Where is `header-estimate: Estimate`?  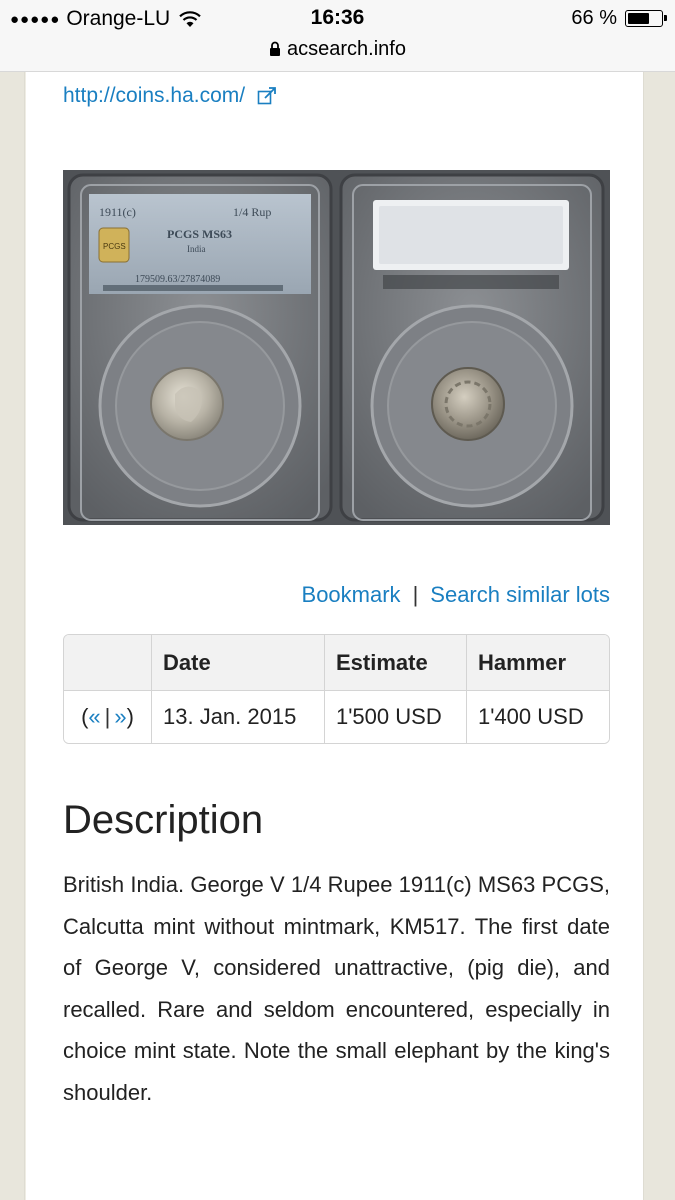 header-estimate: Estimate is located at coordinates (396, 662).